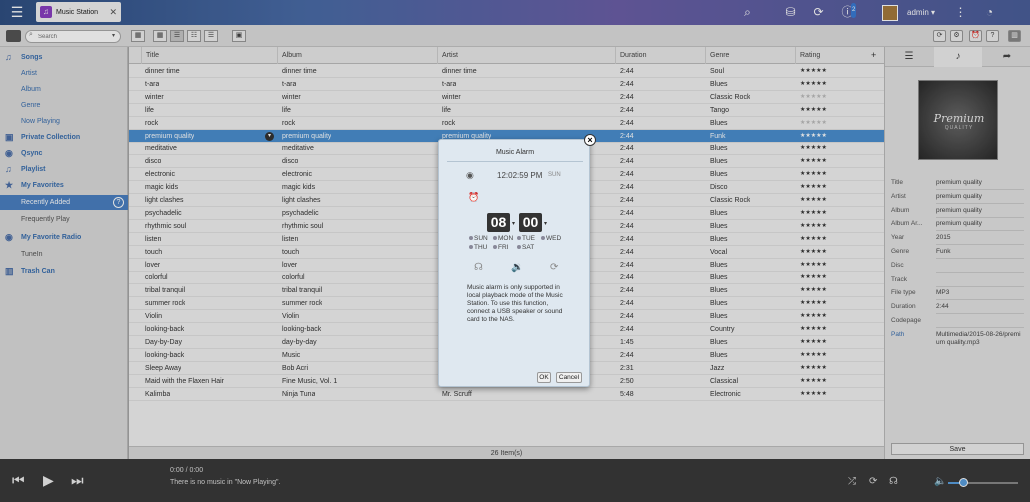 This screenshot has width=1030, height=502. What do you see at coordinates (554, 267) in the screenshot?
I see `repeat-icon: ⟳` at bounding box center [554, 267].